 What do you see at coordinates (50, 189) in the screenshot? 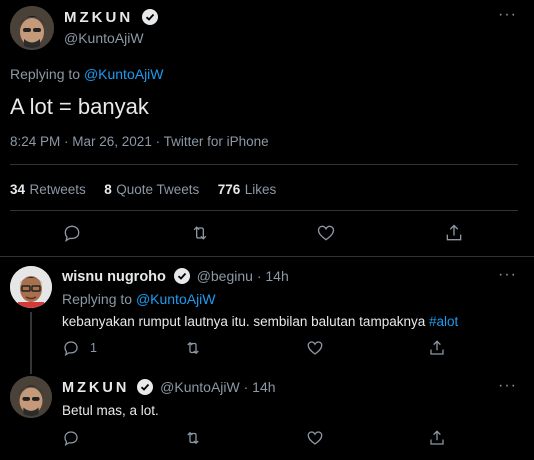
I see `retweets-stat: 34 Retweets` at bounding box center [50, 189].